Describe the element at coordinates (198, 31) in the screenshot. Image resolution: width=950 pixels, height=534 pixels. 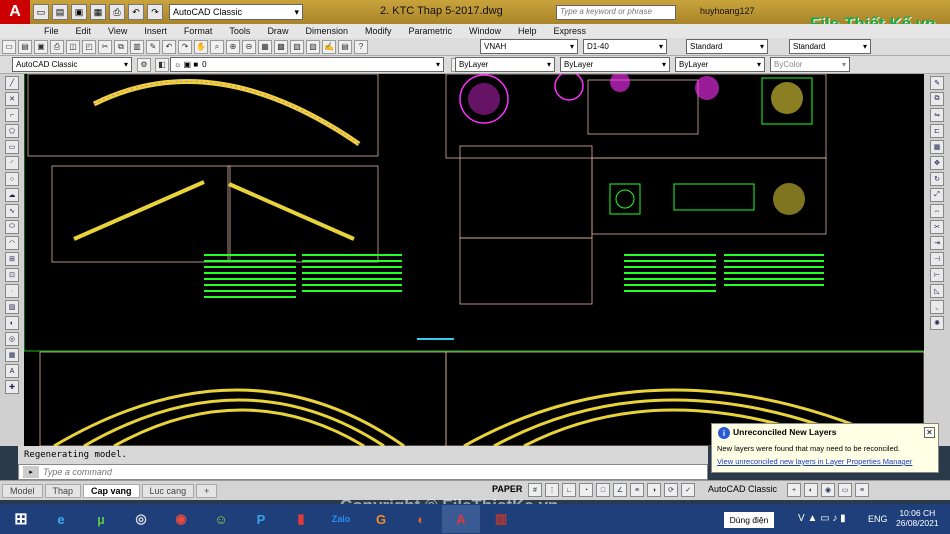
I see `menu-format: Format` at that location.